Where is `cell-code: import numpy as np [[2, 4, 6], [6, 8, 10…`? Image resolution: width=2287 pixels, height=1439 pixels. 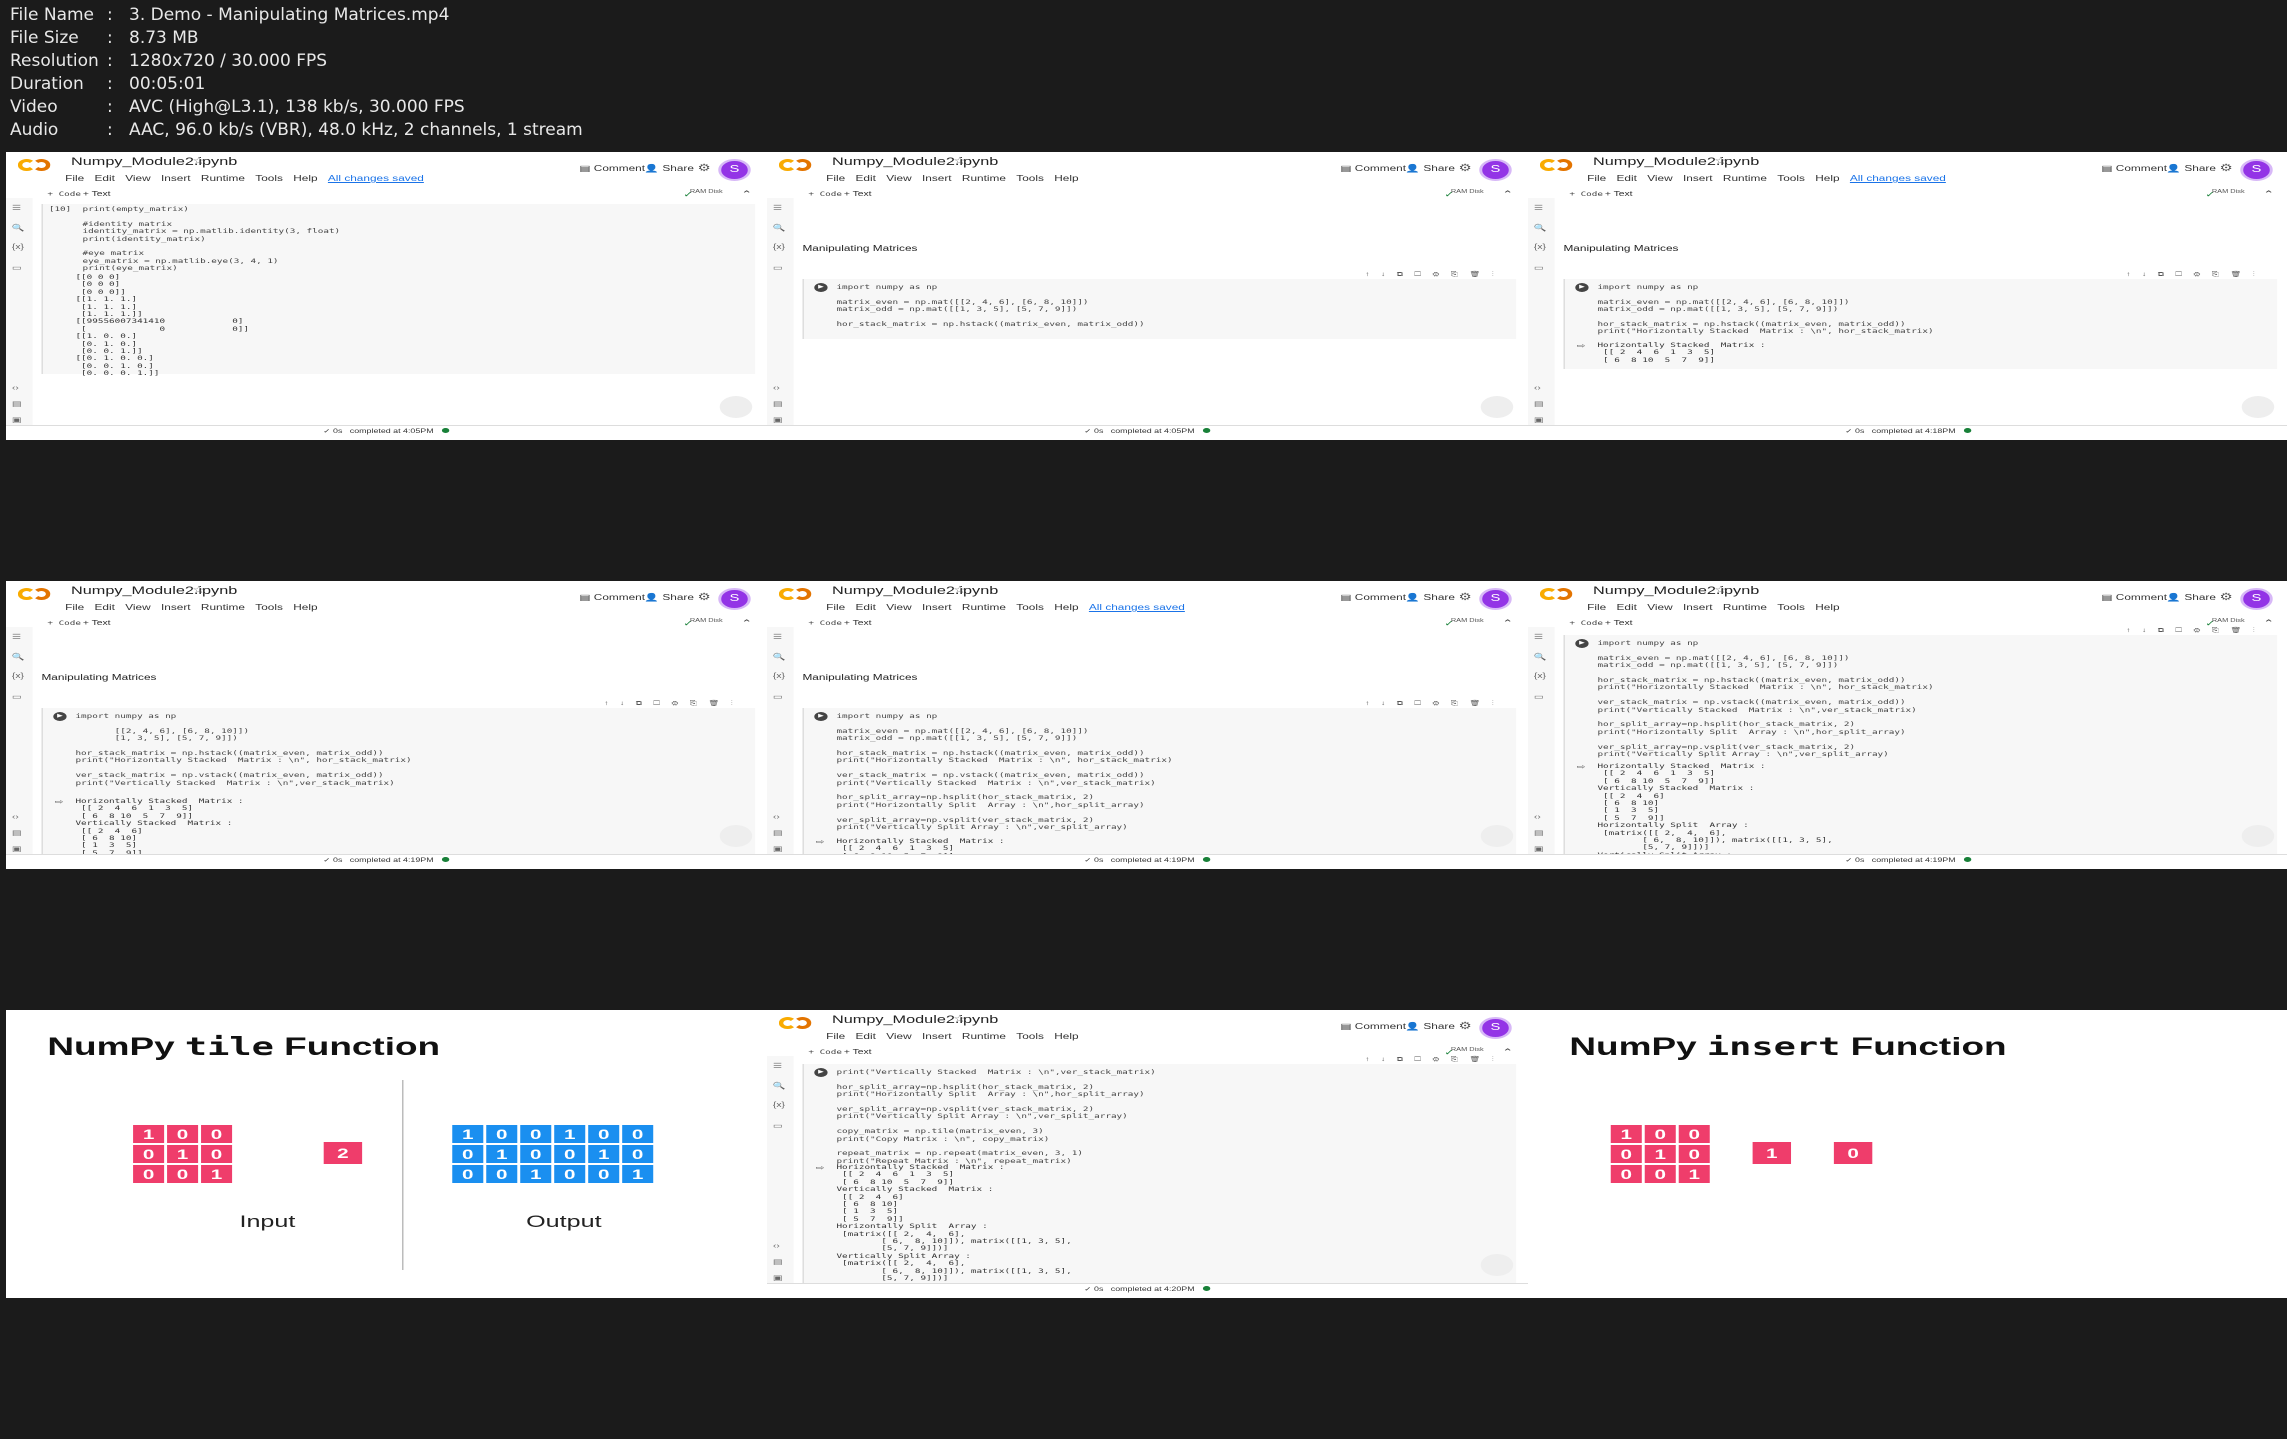
cell-code: import numpy as np [[2, 4, 6], [6, 8, 10… is located at coordinates (243, 750).